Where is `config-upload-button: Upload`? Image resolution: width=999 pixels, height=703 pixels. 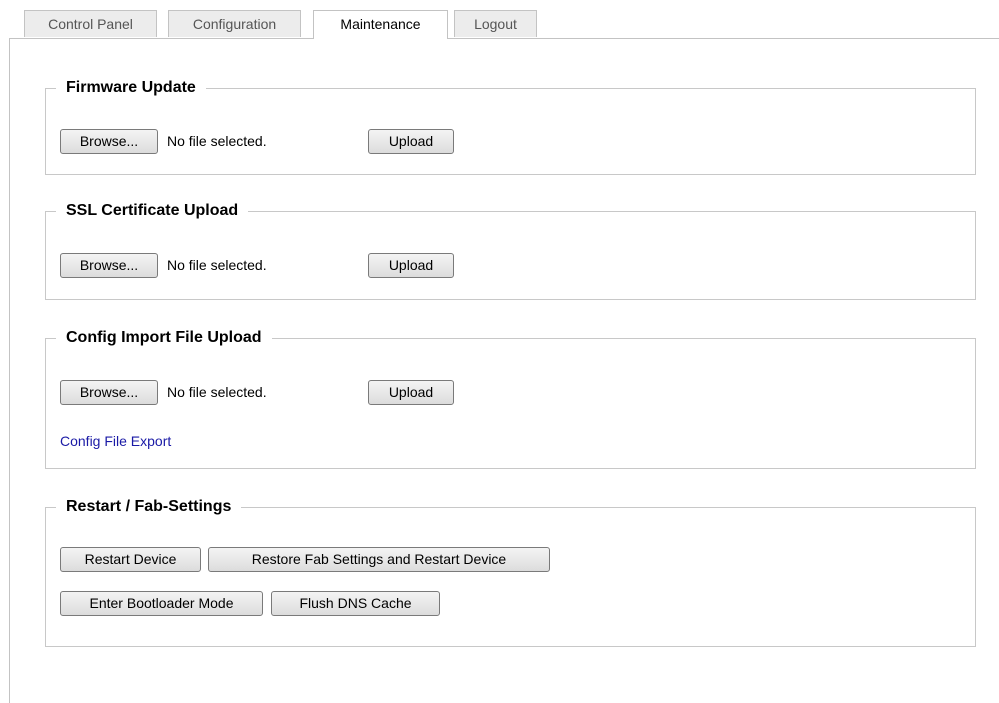 config-upload-button: Upload is located at coordinates (411, 392).